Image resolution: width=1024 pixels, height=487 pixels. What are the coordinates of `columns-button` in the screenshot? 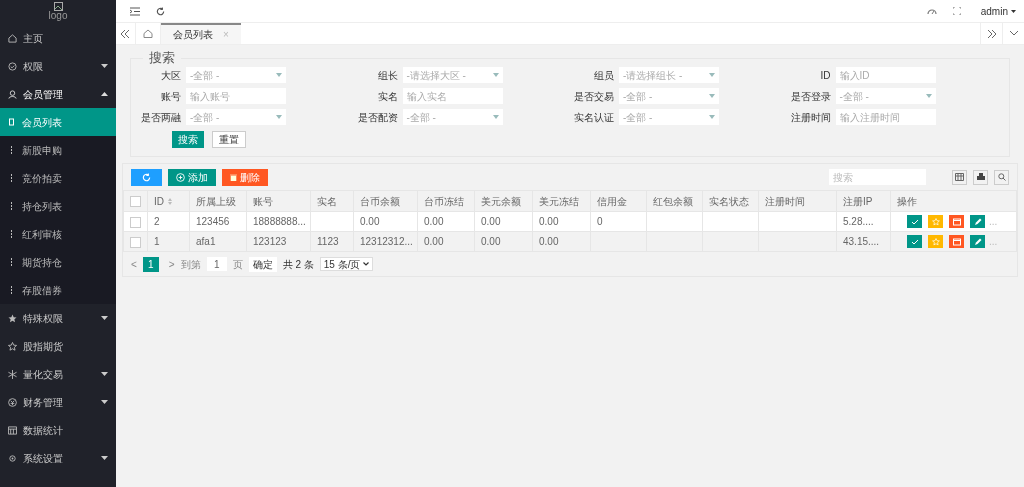 It's located at (959, 177).